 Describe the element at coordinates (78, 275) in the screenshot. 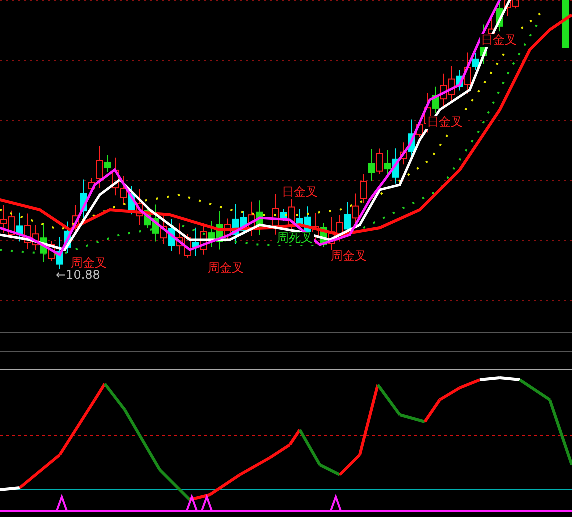

I see `price-label: ←10.88` at that location.